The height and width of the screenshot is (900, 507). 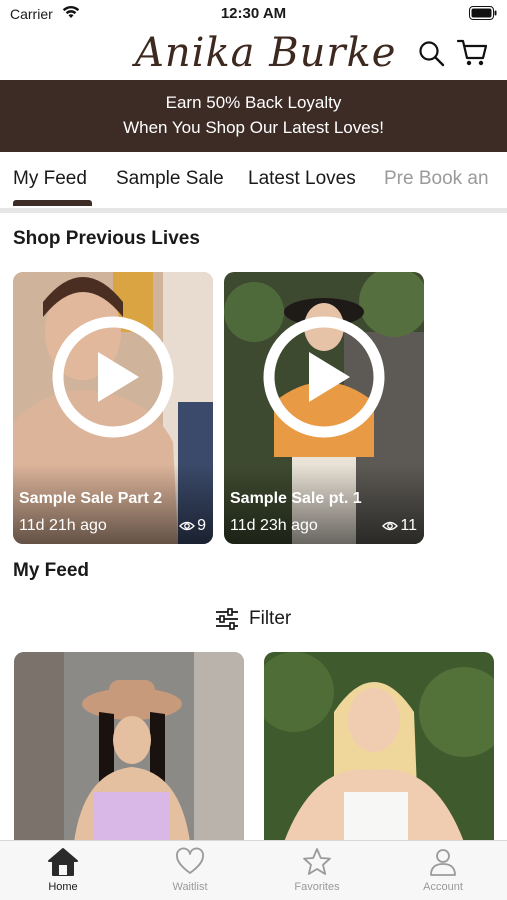 I want to click on app-header: Anika Burke, so click(x=253, y=55).